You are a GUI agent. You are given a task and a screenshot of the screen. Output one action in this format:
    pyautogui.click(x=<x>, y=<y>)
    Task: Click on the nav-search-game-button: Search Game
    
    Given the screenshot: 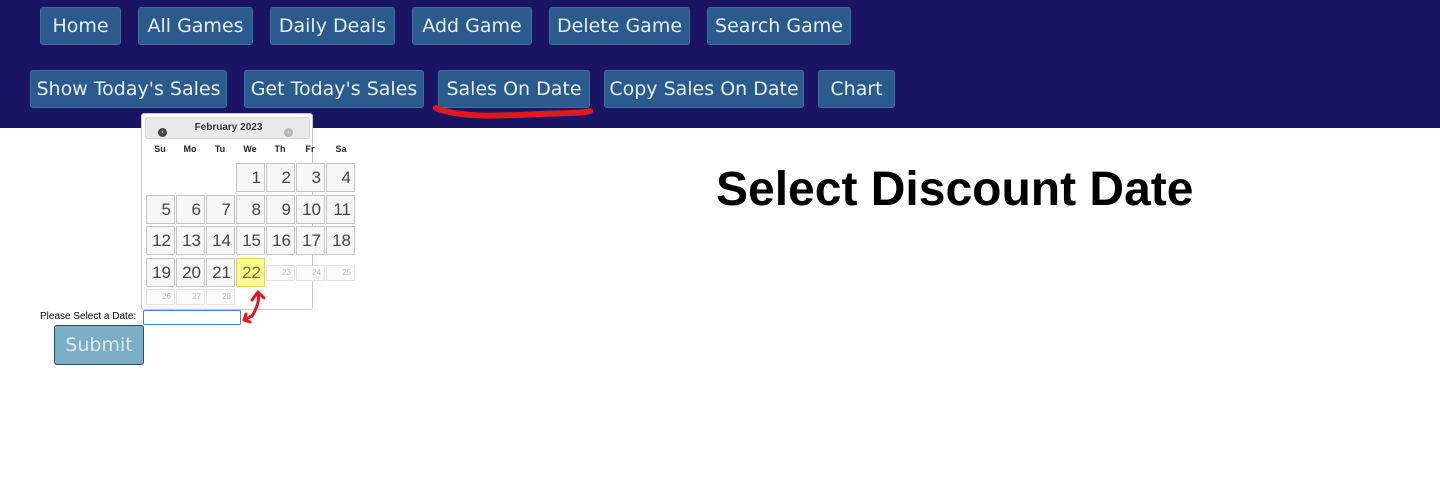 What is the action you would take?
    pyautogui.click(x=779, y=26)
    